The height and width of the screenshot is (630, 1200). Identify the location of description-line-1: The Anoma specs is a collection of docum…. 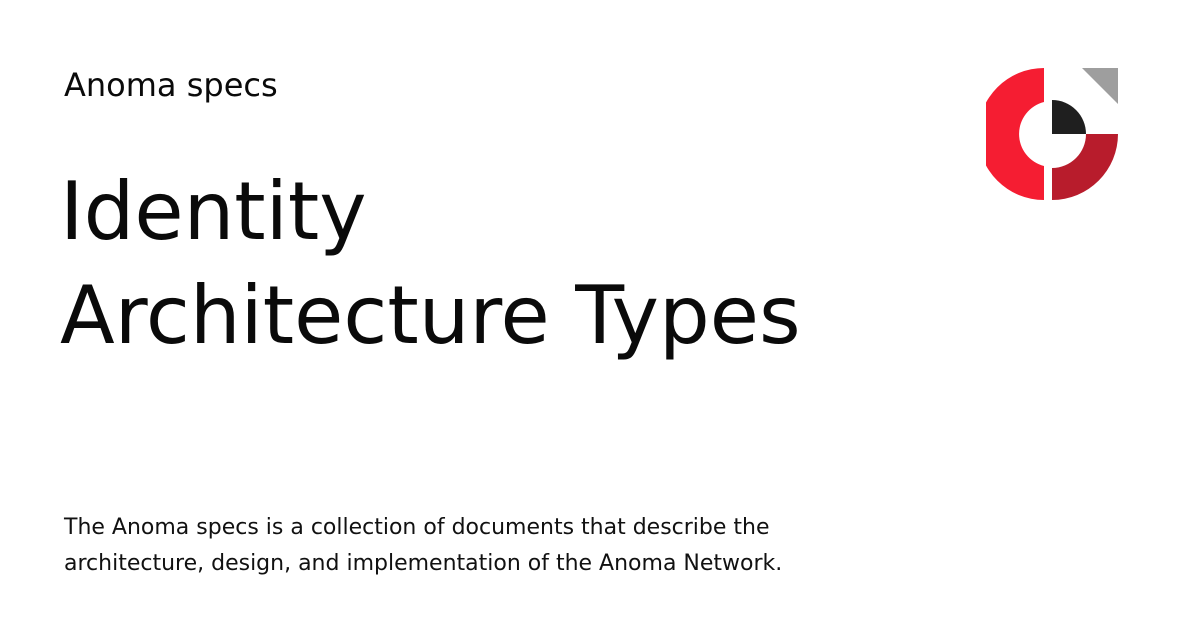
(417, 527).